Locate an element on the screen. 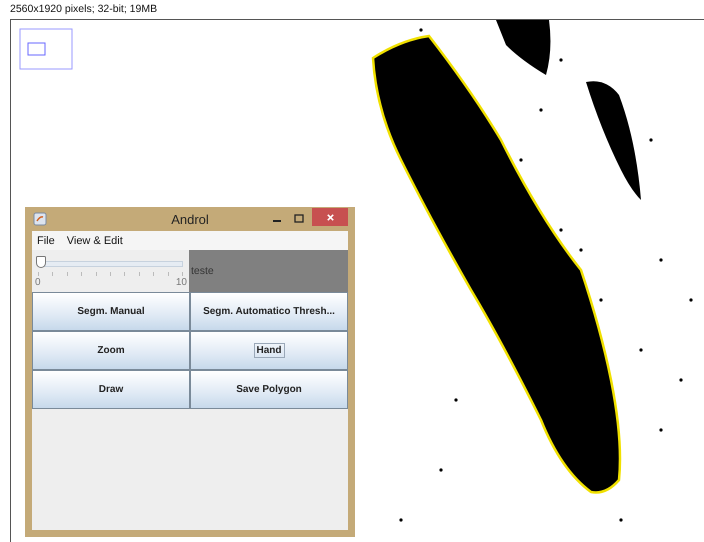 This screenshot has height=542, width=704. slider-min-label: 0 is located at coordinates (38, 282).